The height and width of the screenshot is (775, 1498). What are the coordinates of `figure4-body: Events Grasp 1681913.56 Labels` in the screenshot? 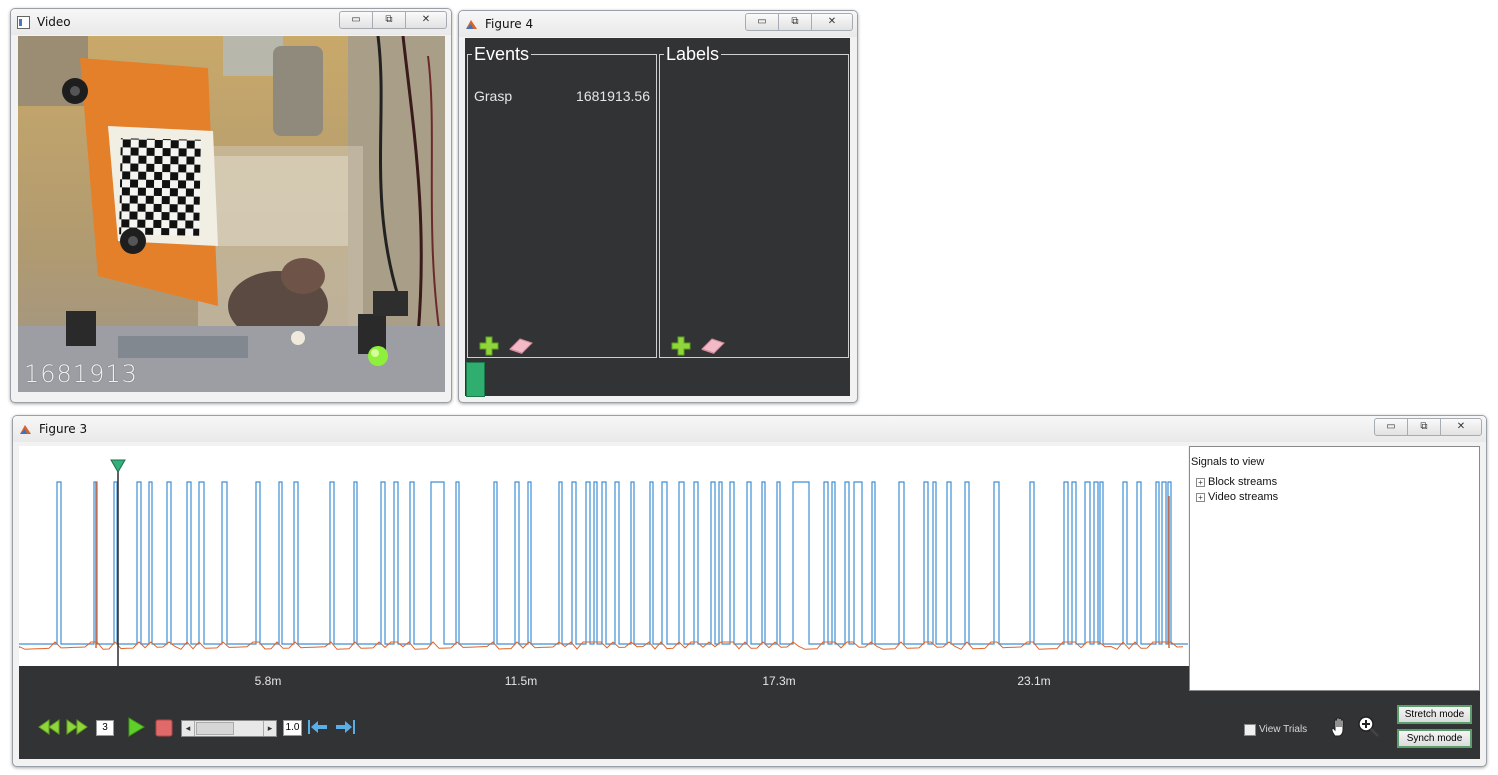 It's located at (657, 217).